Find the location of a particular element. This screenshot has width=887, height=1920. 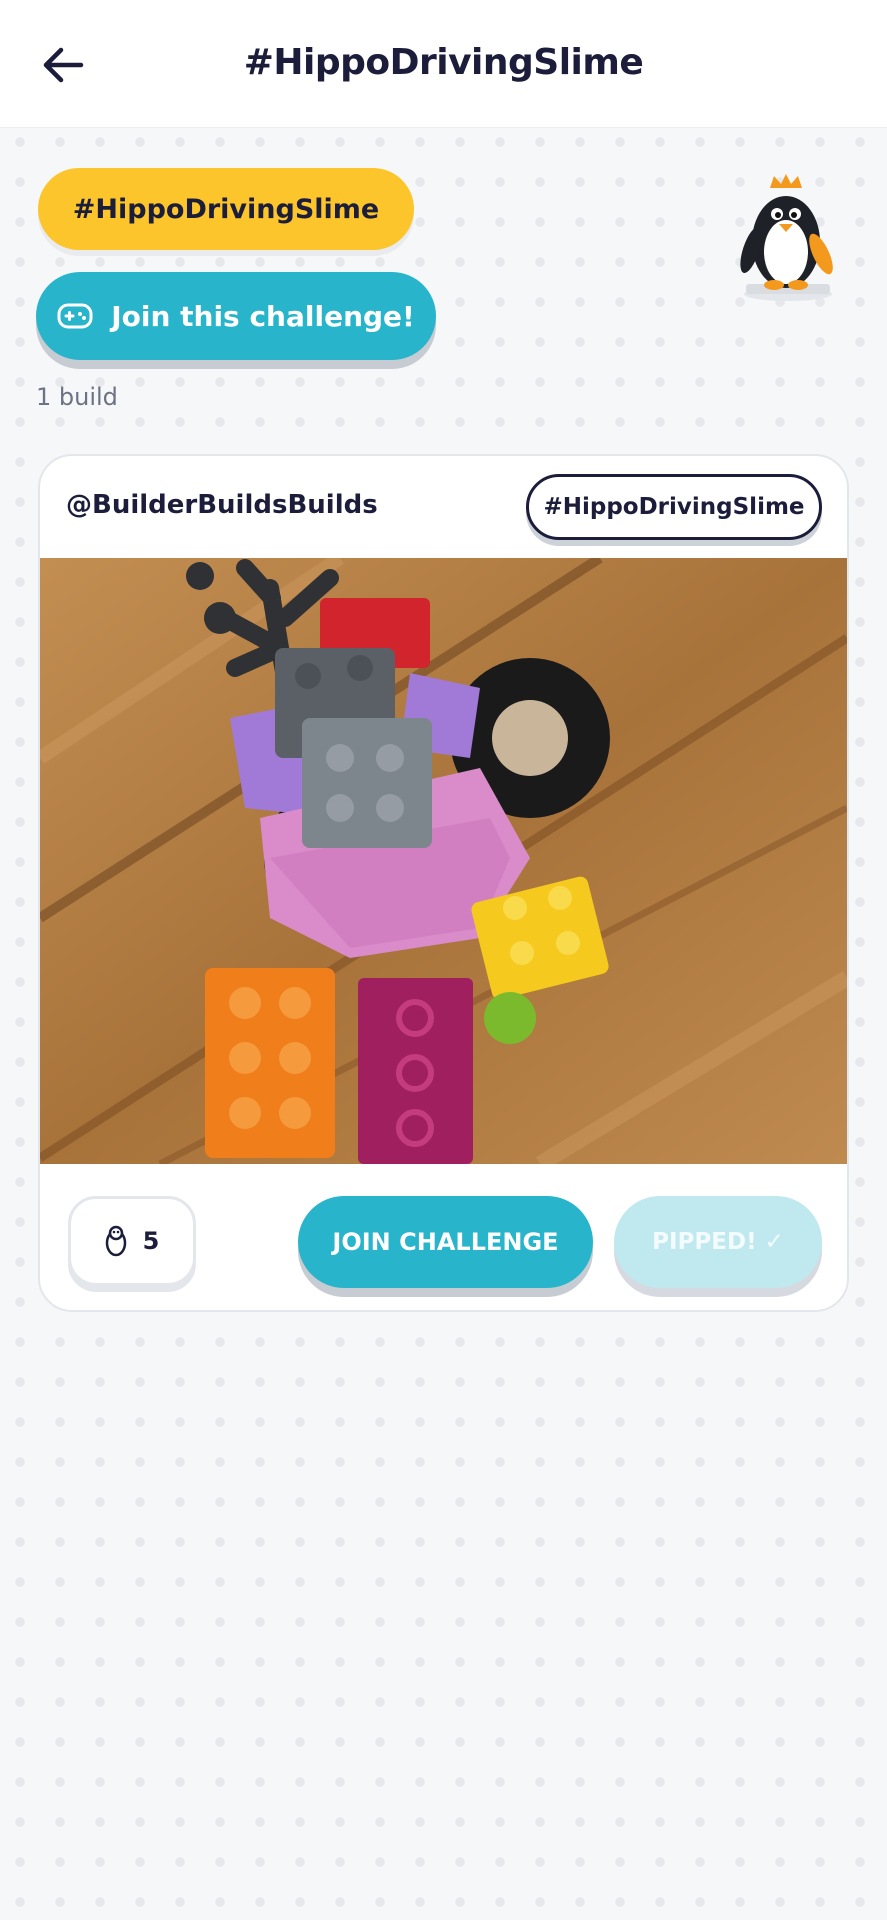

page-title: #HippoDrivingSlime is located at coordinates (443, 62).